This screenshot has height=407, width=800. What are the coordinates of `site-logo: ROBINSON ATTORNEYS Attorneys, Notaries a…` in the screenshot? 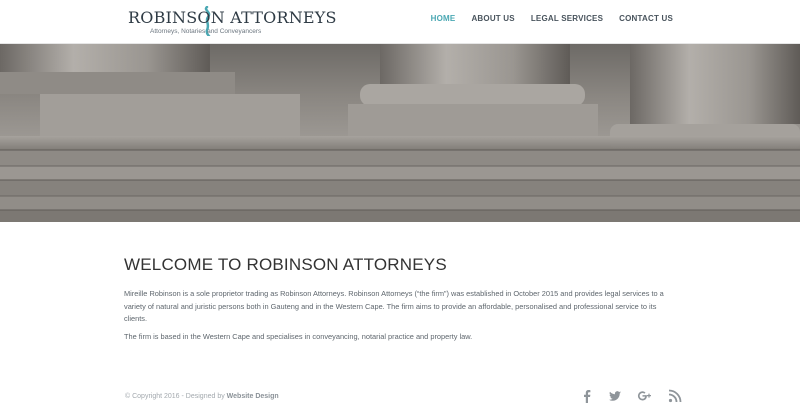 It's located at (232, 22).